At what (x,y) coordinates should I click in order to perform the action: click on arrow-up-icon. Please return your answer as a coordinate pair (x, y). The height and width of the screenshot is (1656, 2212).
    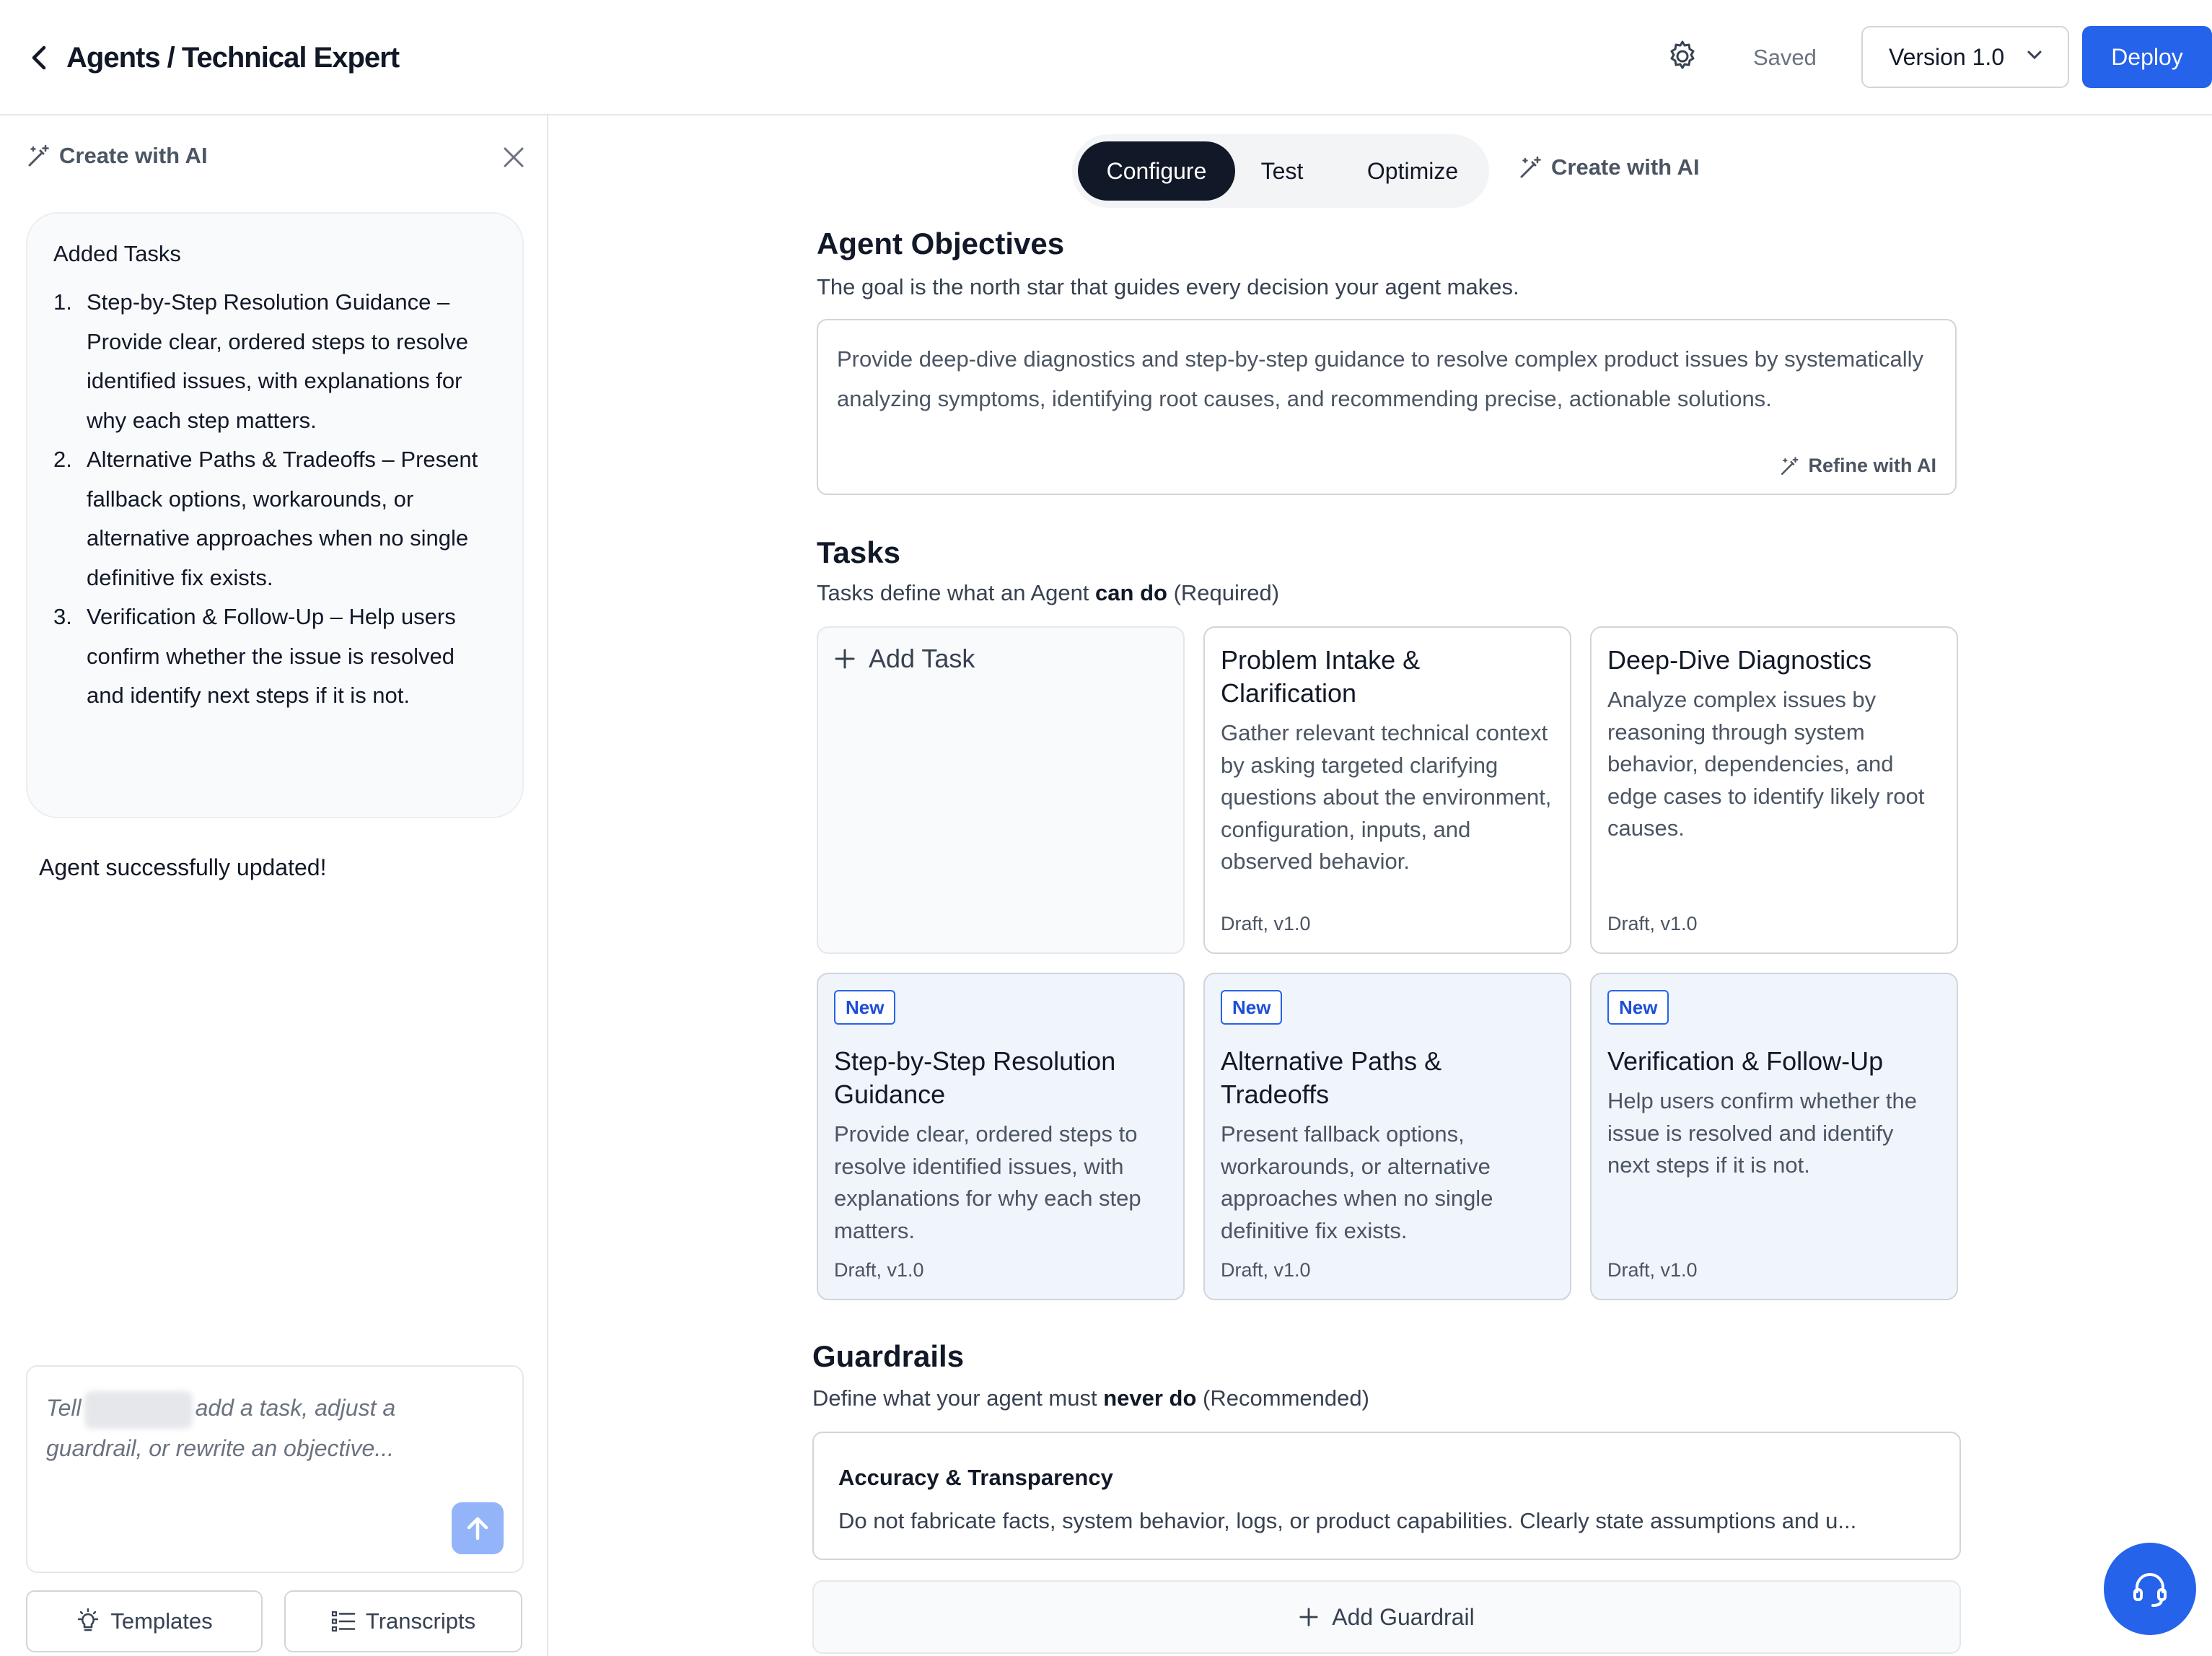
    Looking at the image, I should click on (477, 1529).